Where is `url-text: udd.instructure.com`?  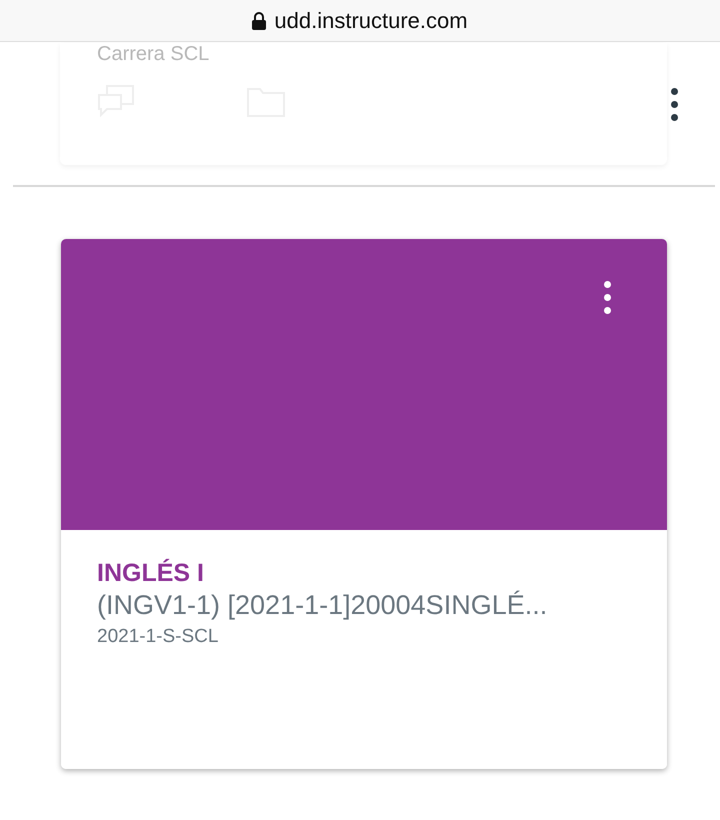 url-text: udd.instructure.com is located at coordinates (371, 21).